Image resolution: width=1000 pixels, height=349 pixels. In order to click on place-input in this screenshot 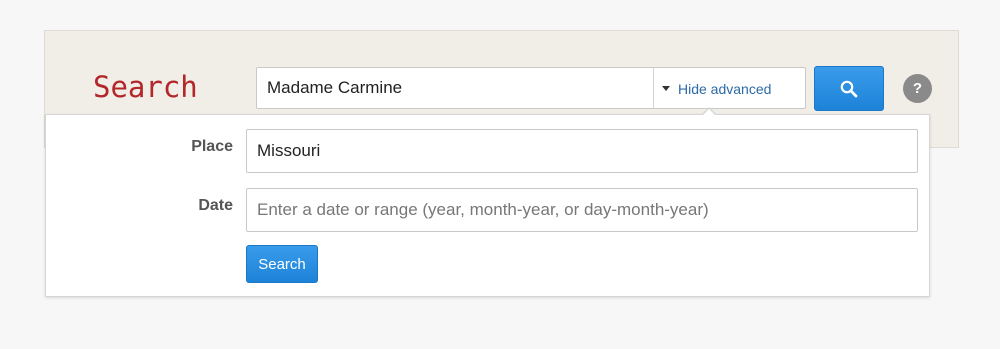, I will do `click(582, 151)`.